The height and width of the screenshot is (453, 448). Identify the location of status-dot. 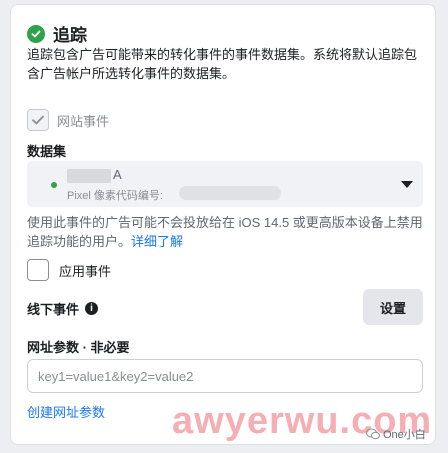
(54, 185).